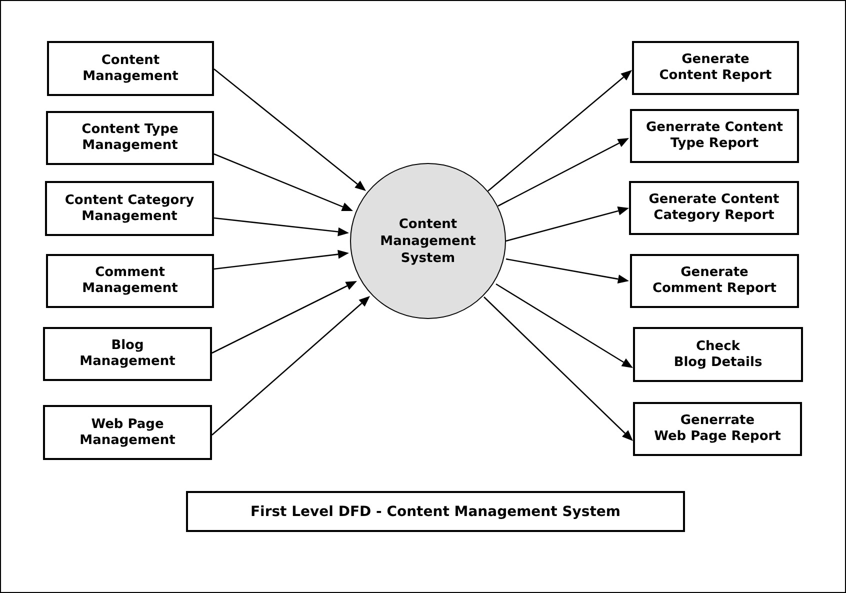 This screenshot has height=593, width=846. Describe the element at coordinates (130, 138) in the screenshot. I see `entity-box: Content Type Management` at that location.